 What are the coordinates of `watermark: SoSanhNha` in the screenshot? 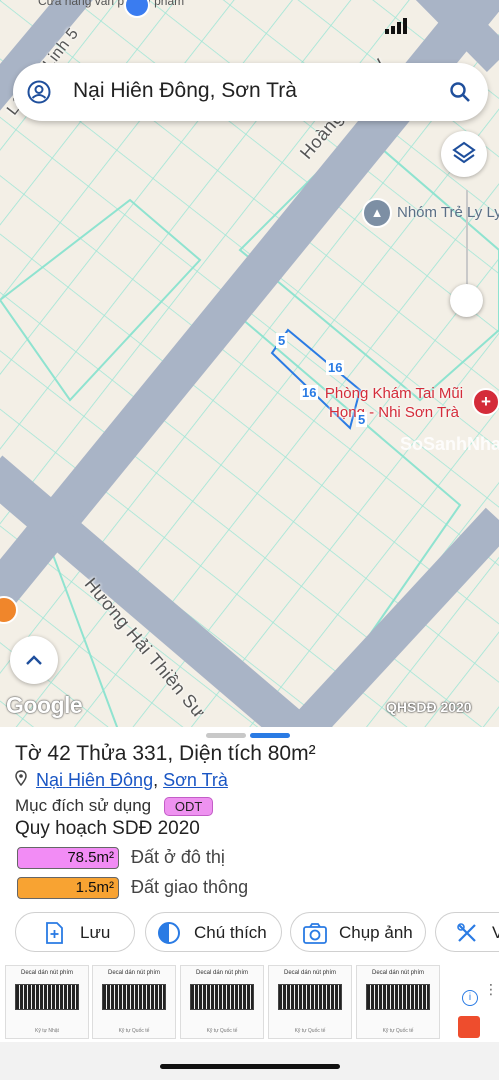 It's located at (449, 444).